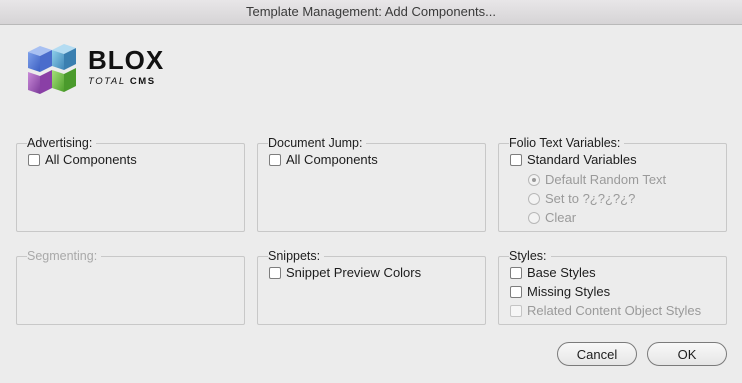 The width and height of the screenshot is (742, 383). I want to click on logo-tagline: TOTAL CMS, so click(122, 81).